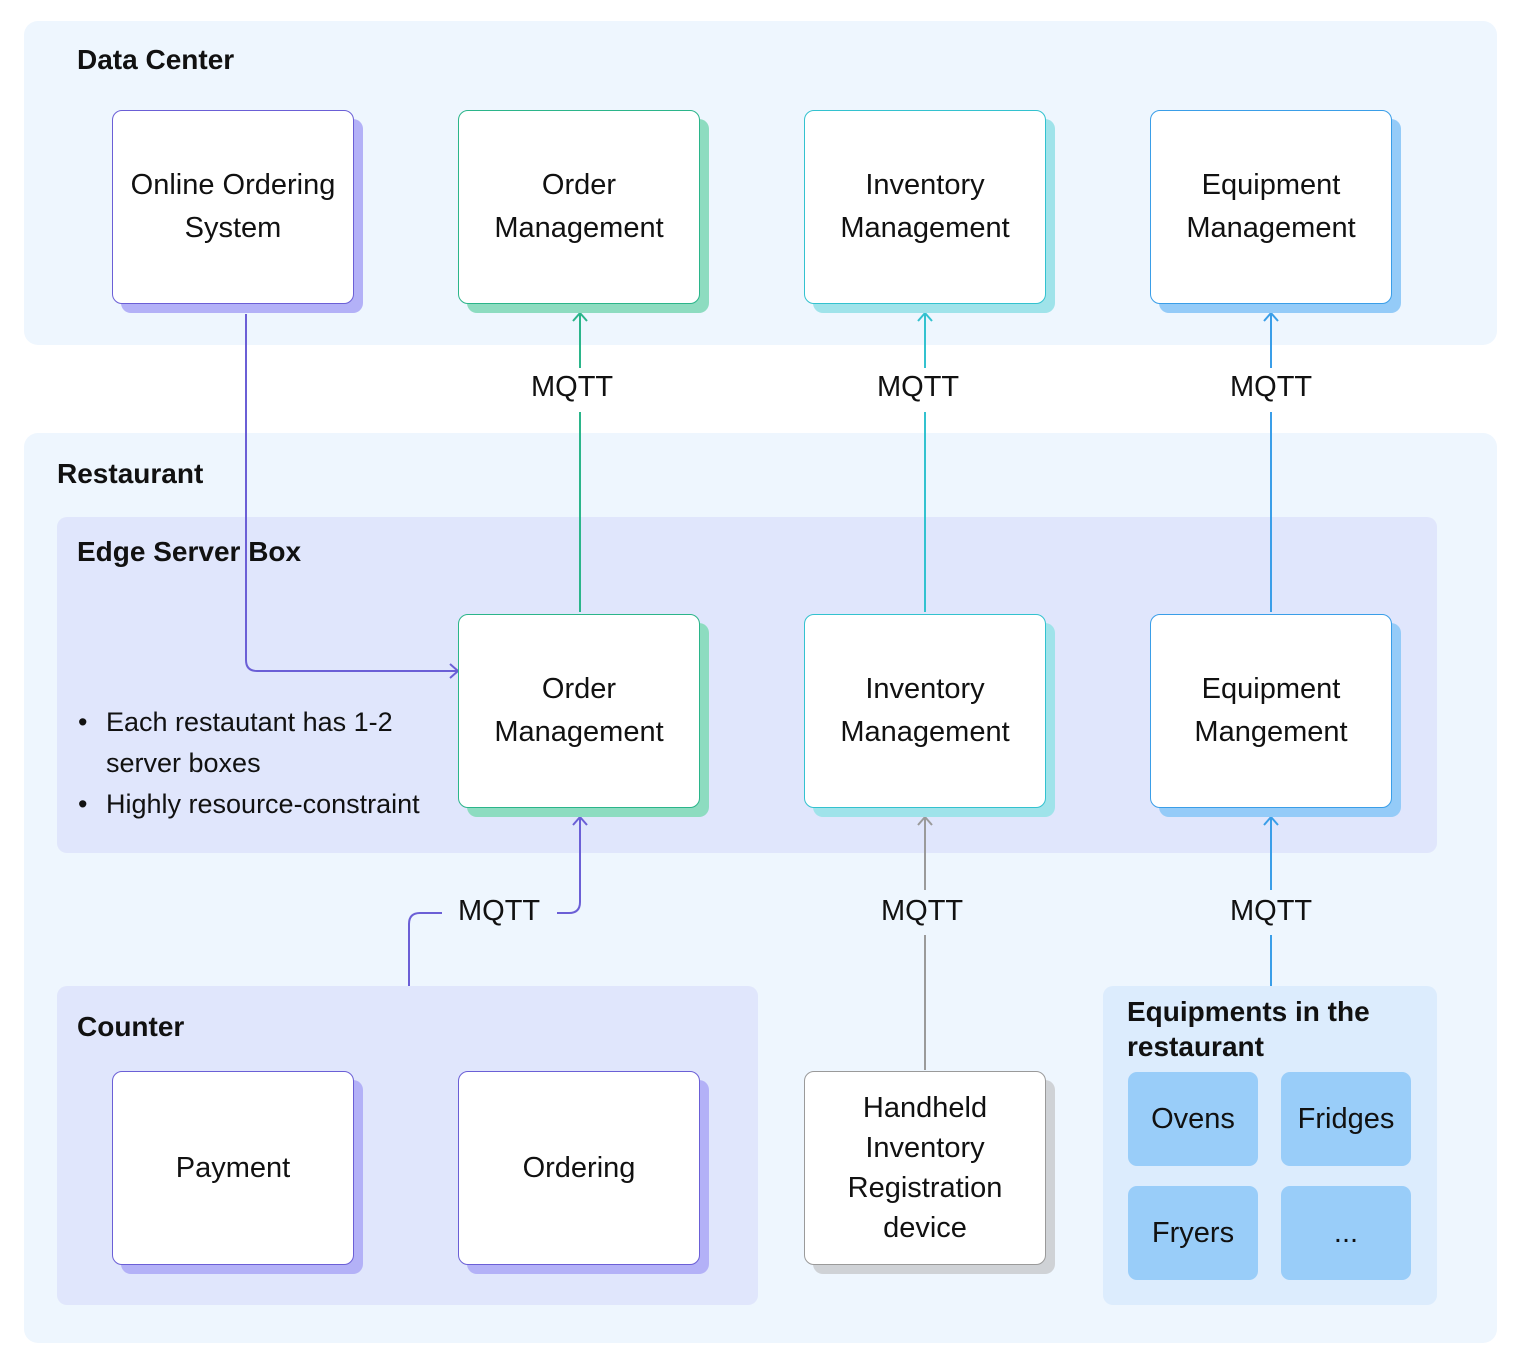 The image size is (1520, 1366). What do you see at coordinates (1193, 1233) in the screenshot?
I see `equipment-tile-fryers: Fryers` at bounding box center [1193, 1233].